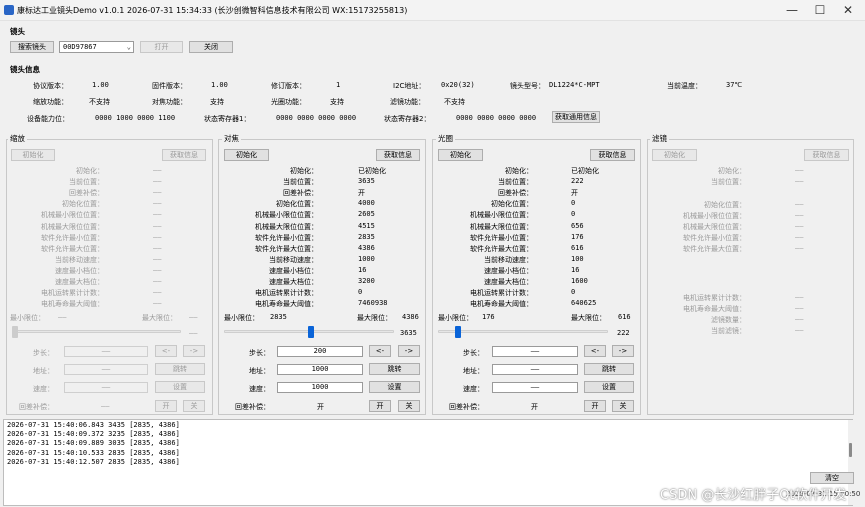  Describe the element at coordinates (43, 353) in the screenshot. I see `zoom-step-label: 步长：` at that location.